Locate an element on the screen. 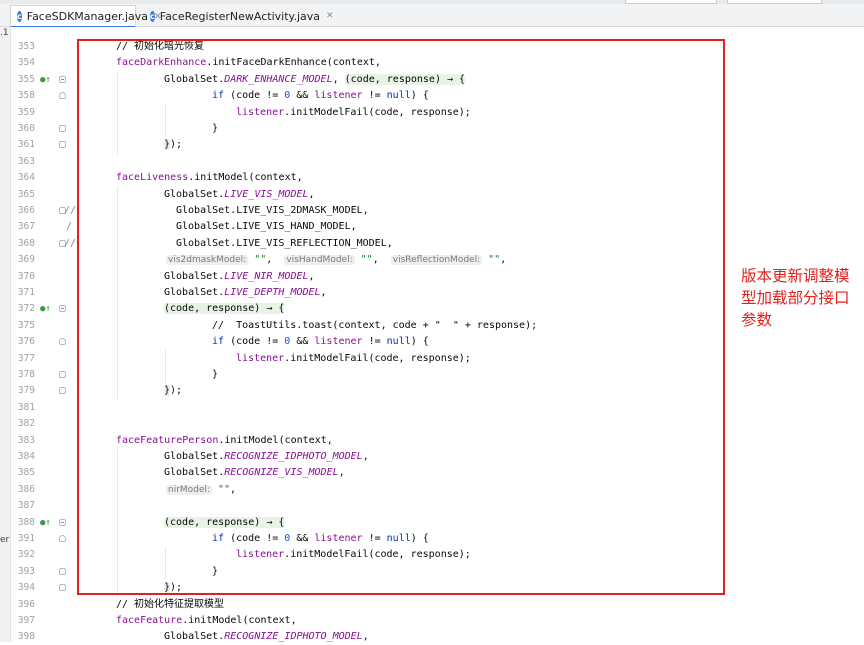 This screenshot has height=645, width=864. line-number: 381 is located at coordinates (26, 407).